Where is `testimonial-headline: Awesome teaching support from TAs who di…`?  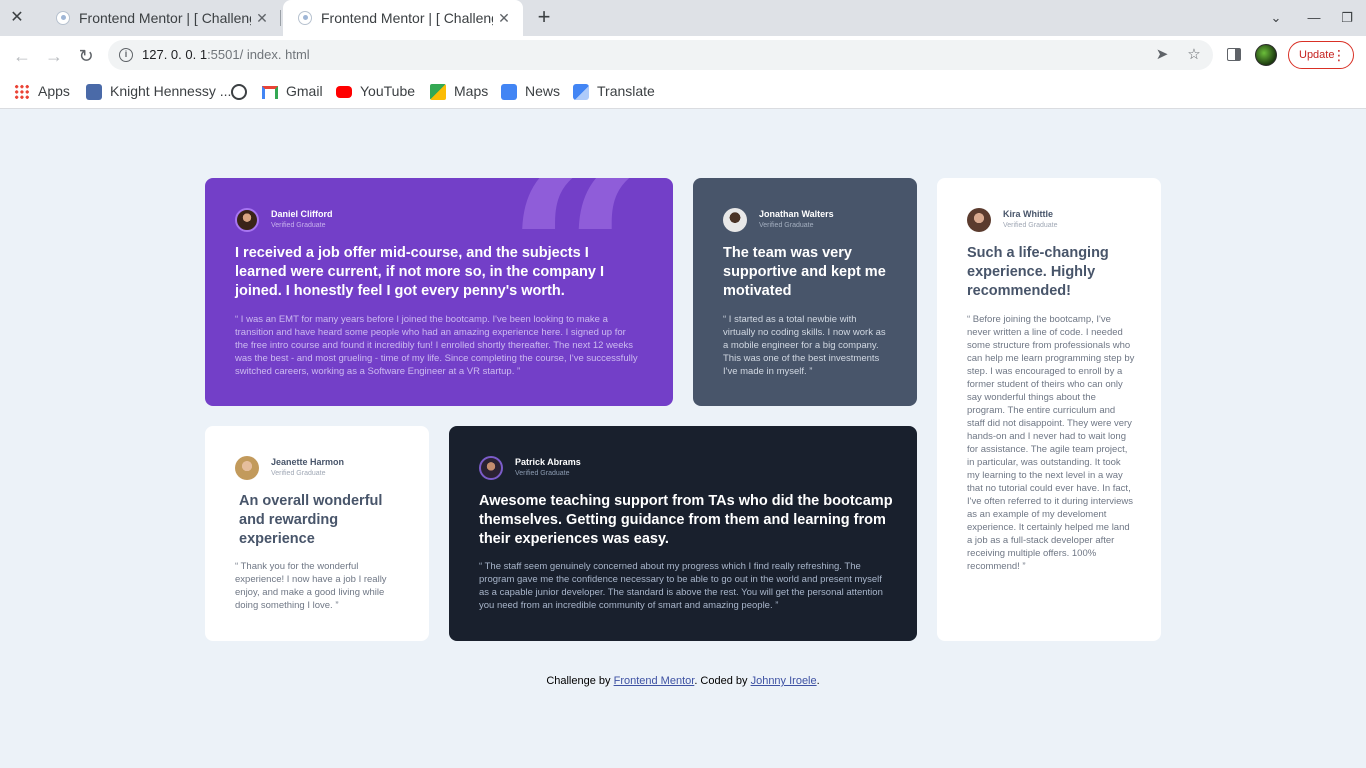 testimonial-headline: Awesome teaching support from TAs who di… is located at coordinates (686, 520).